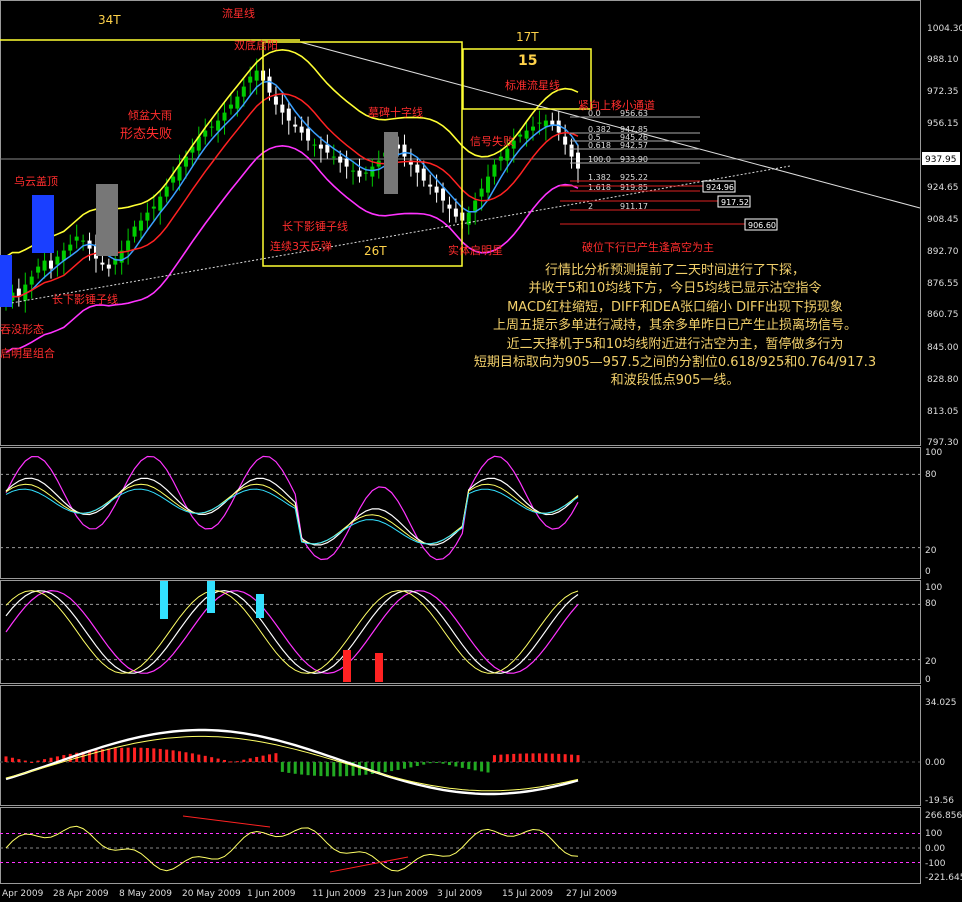 The width and height of the screenshot is (962, 902). What do you see at coordinates (943, 124) in the screenshot?
I see `y-tick-label: 956.15` at bounding box center [943, 124].